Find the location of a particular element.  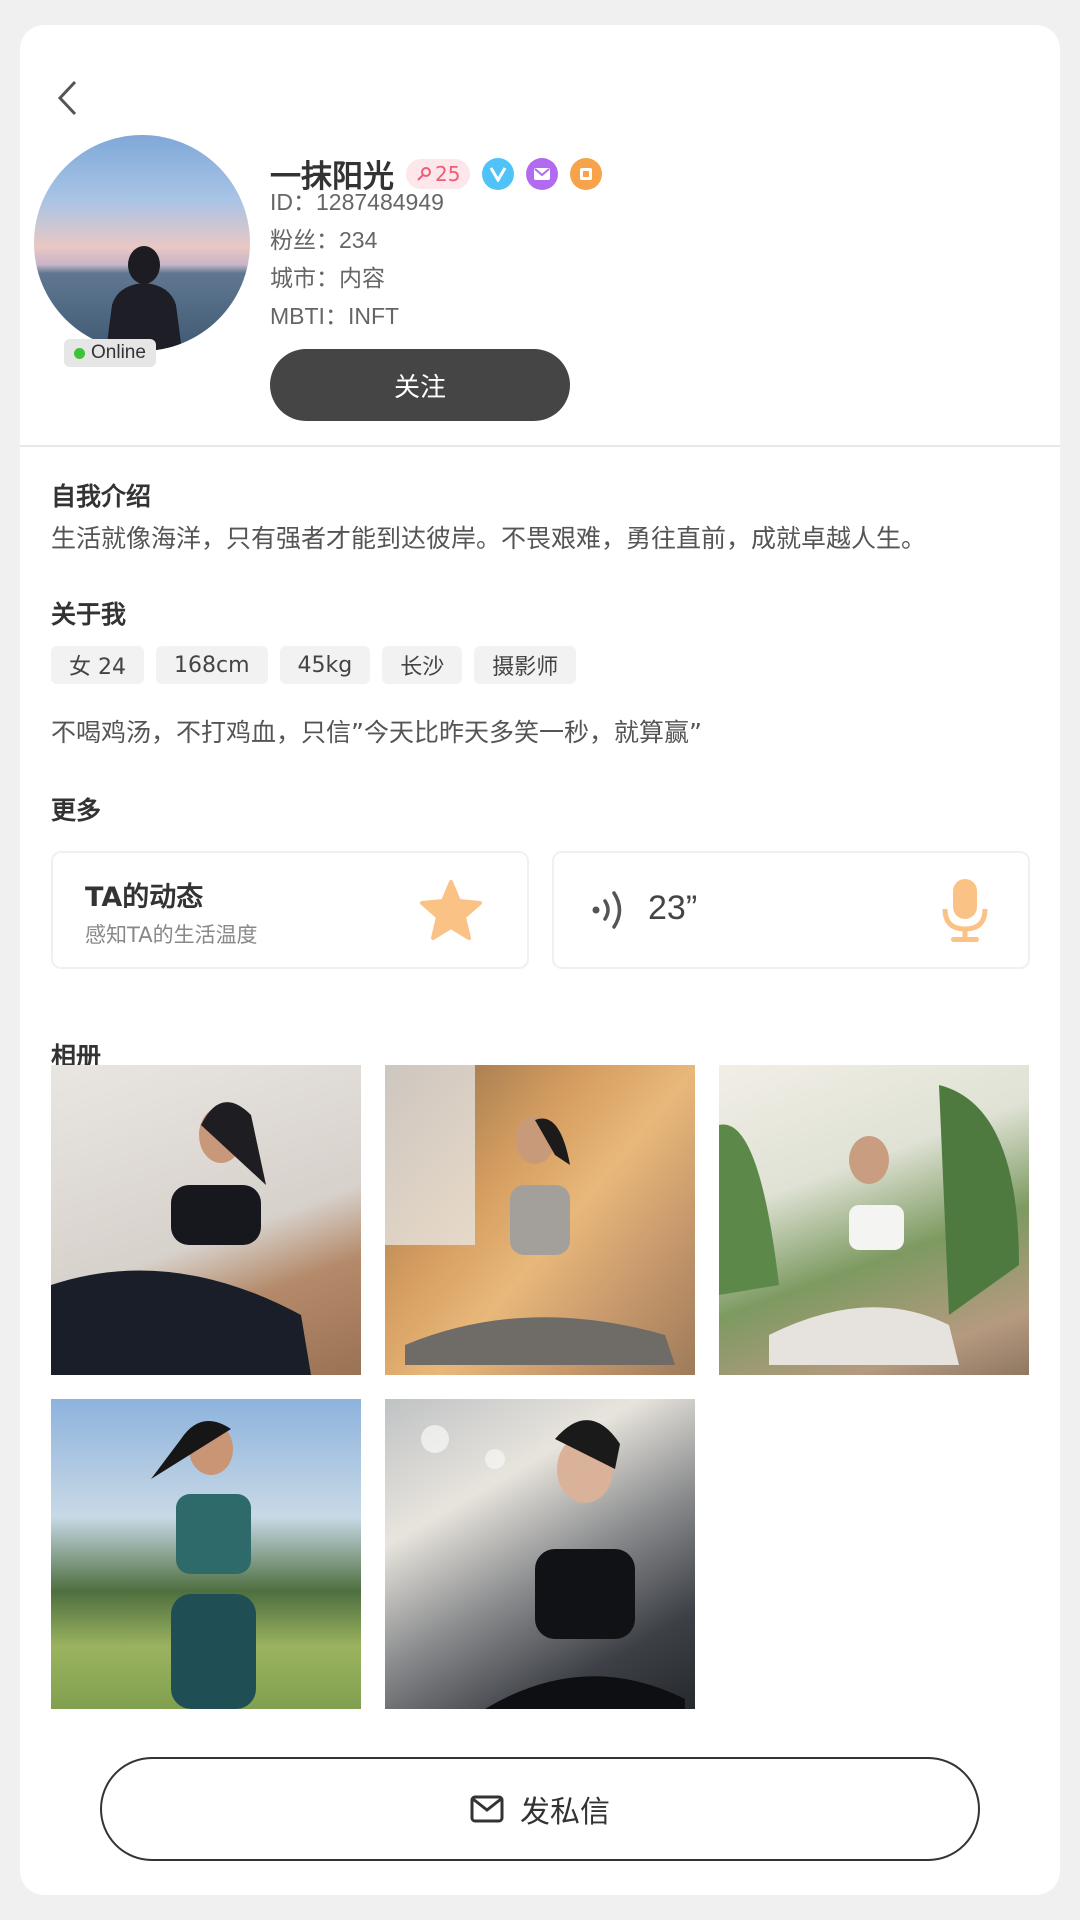

avatar is located at coordinates (142, 243).